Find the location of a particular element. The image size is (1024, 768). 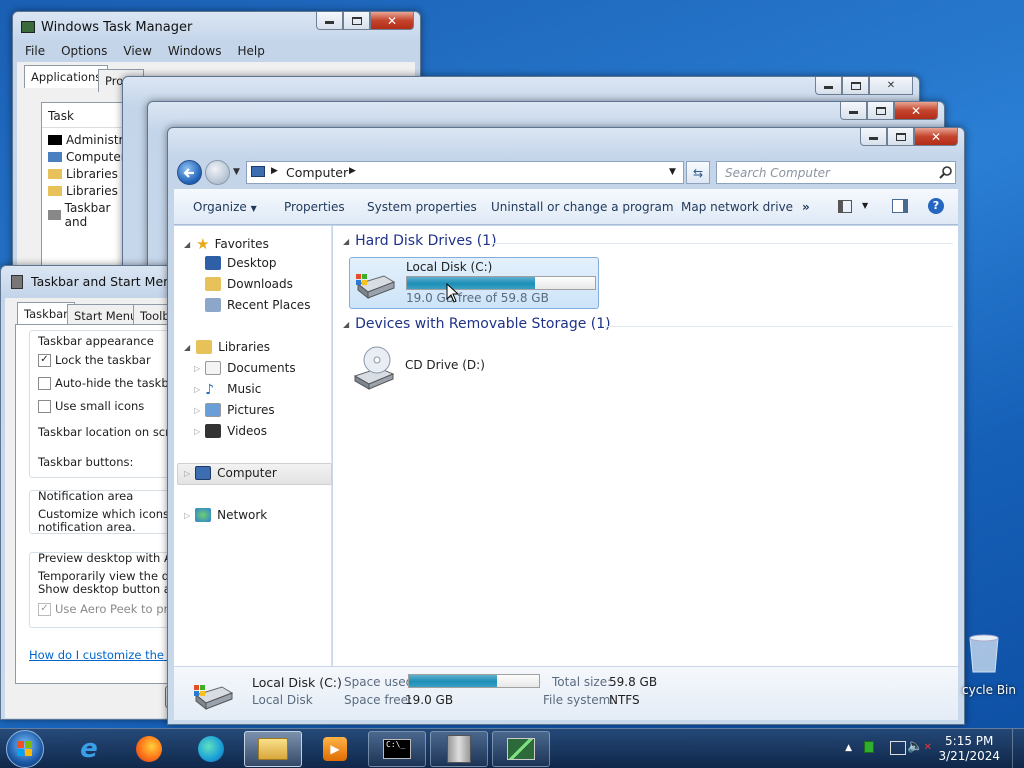

recycle-bin-label: cycle Bin is located at coordinates (989, 690).